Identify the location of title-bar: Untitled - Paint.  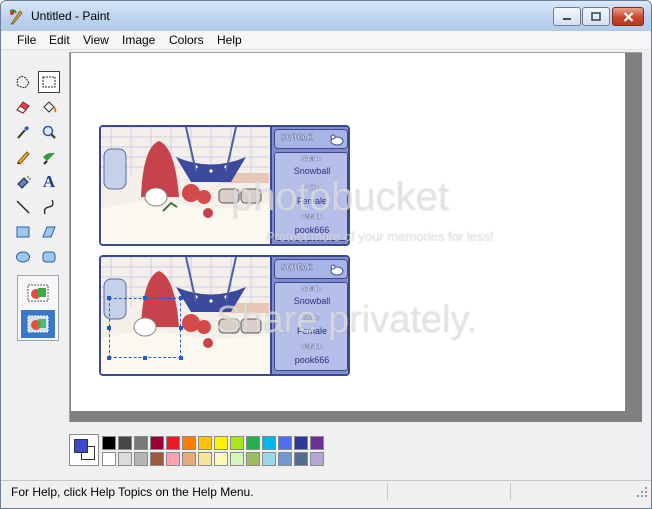
(326, 16).